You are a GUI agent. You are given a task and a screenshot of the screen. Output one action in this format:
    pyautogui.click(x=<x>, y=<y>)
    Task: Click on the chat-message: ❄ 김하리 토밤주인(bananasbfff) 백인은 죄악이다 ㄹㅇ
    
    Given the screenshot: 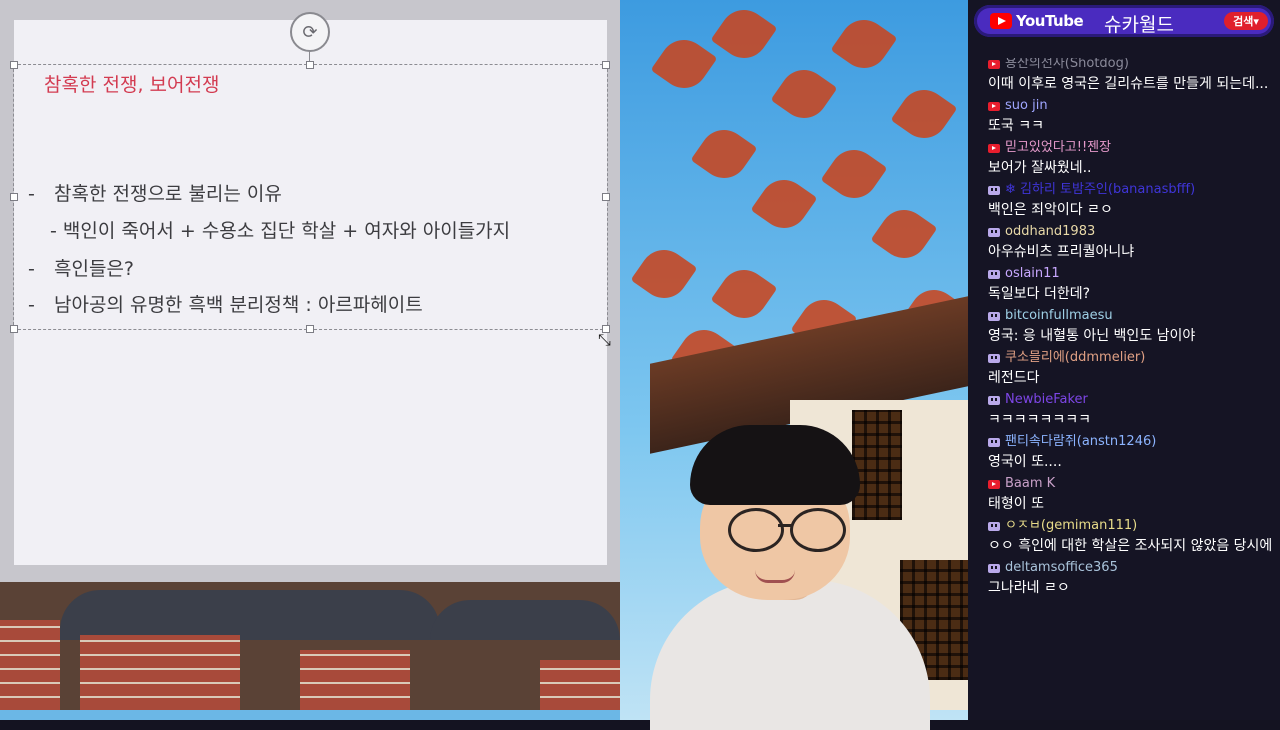 What is the action you would take?
    pyautogui.click(x=1132, y=200)
    